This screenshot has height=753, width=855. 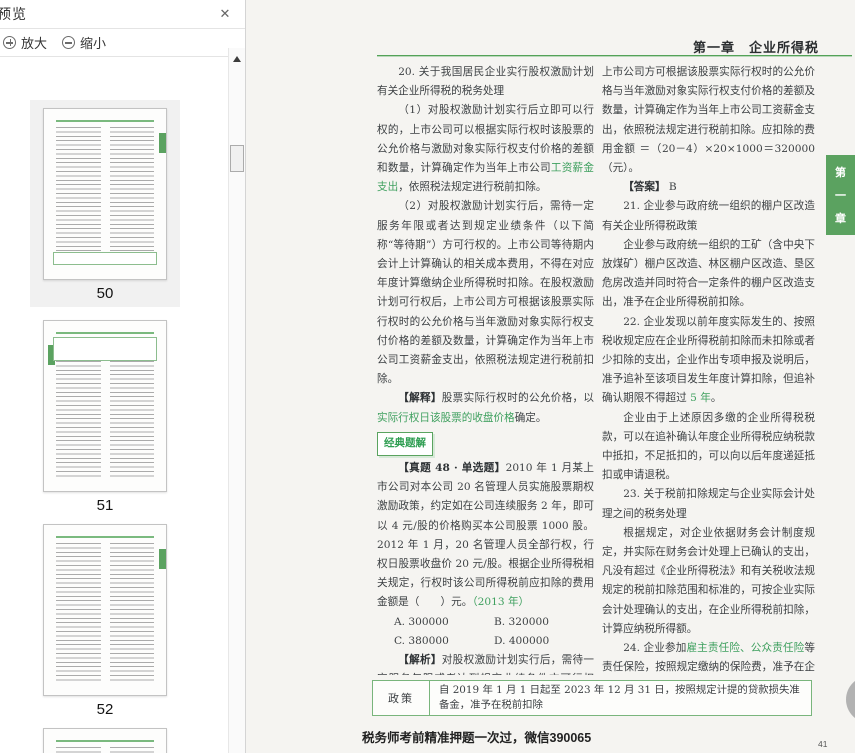 I want to click on answer-options-row: C. 380000 D. 400000, so click(x=485, y=641).